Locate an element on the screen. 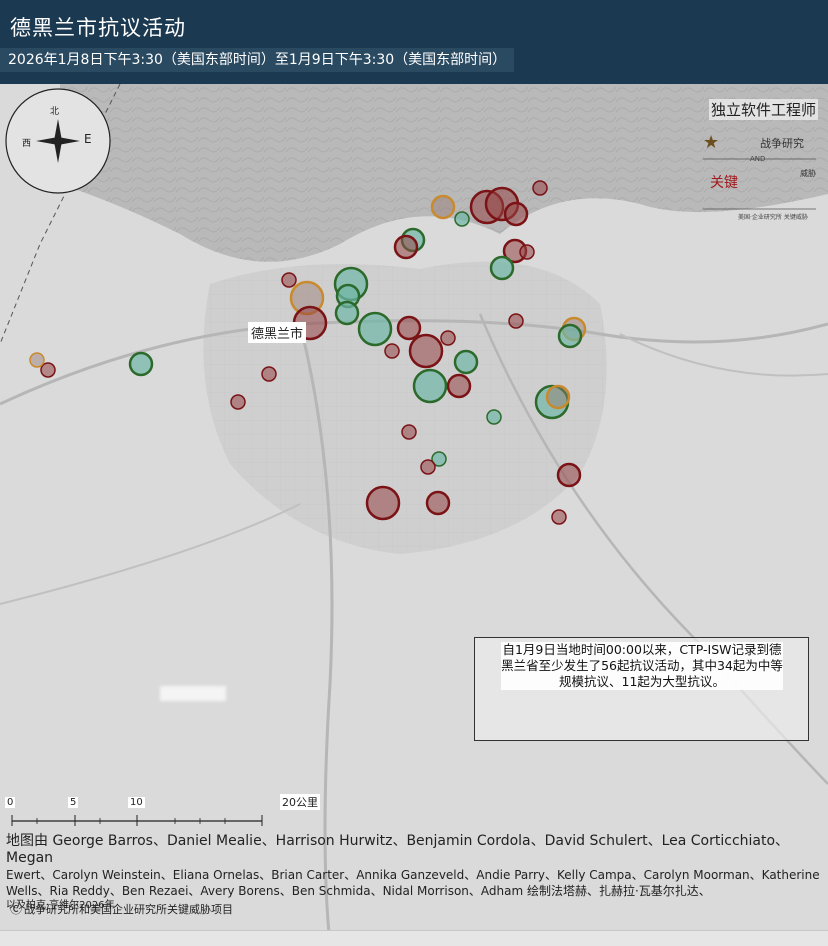 The image size is (828, 946). star-icon: ★ is located at coordinates (711, 142).